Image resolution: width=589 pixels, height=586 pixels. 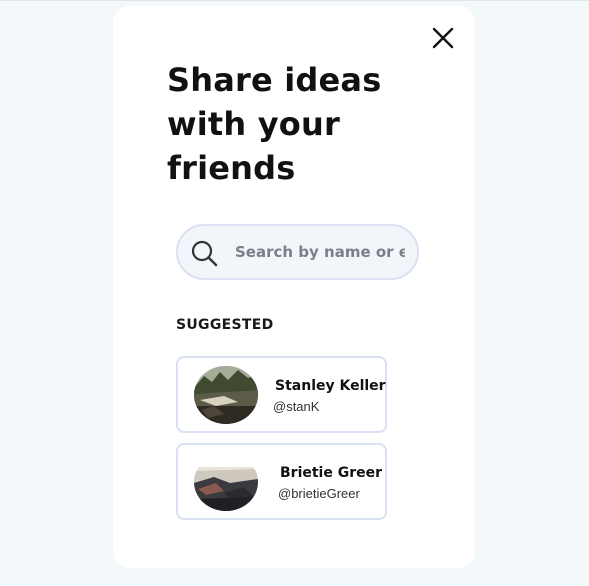 I want to click on search-box, so click(x=297, y=252).